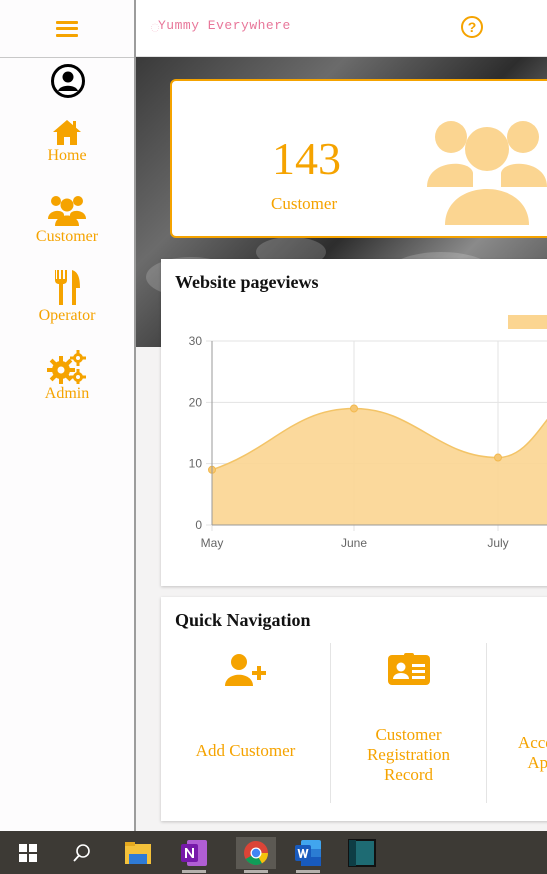 Image resolution: width=547 pixels, height=874 pixels. Describe the element at coordinates (245, 670) in the screenshot. I see `add-user-icon` at that location.